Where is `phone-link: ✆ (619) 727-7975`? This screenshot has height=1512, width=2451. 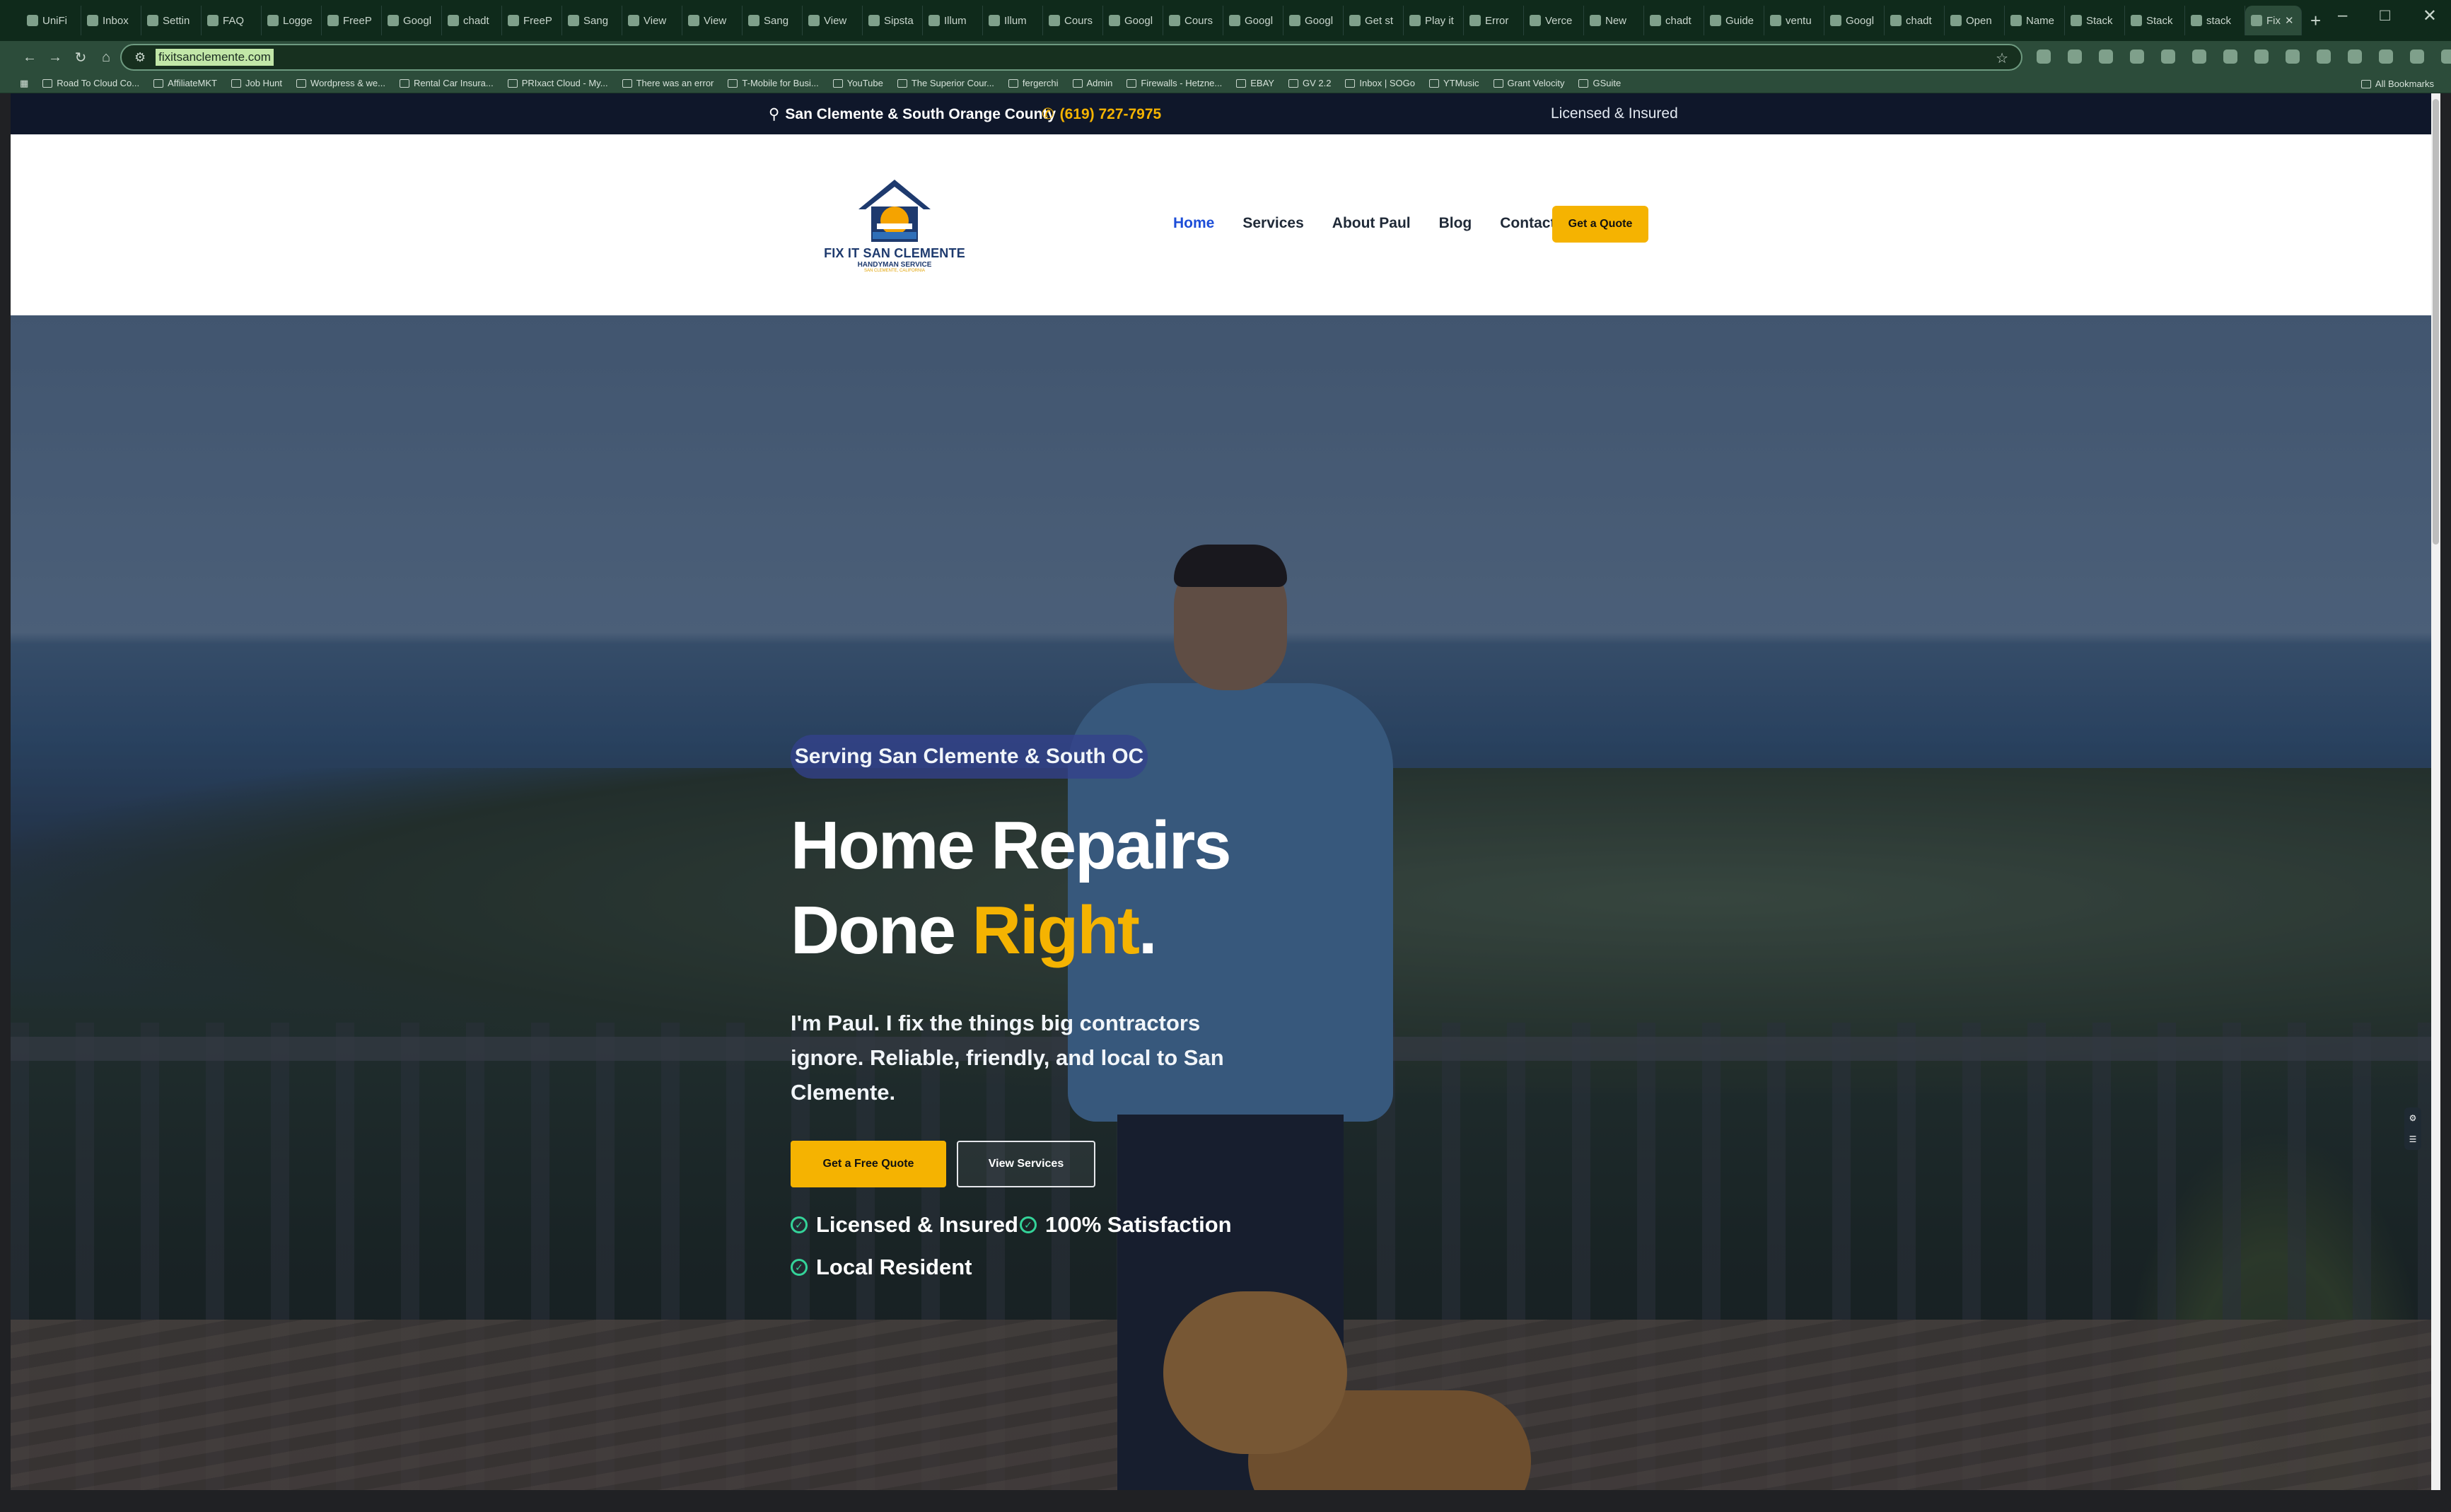
phone-link: ✆ (619) 727-7975 is located at coordinates (1101, 114).